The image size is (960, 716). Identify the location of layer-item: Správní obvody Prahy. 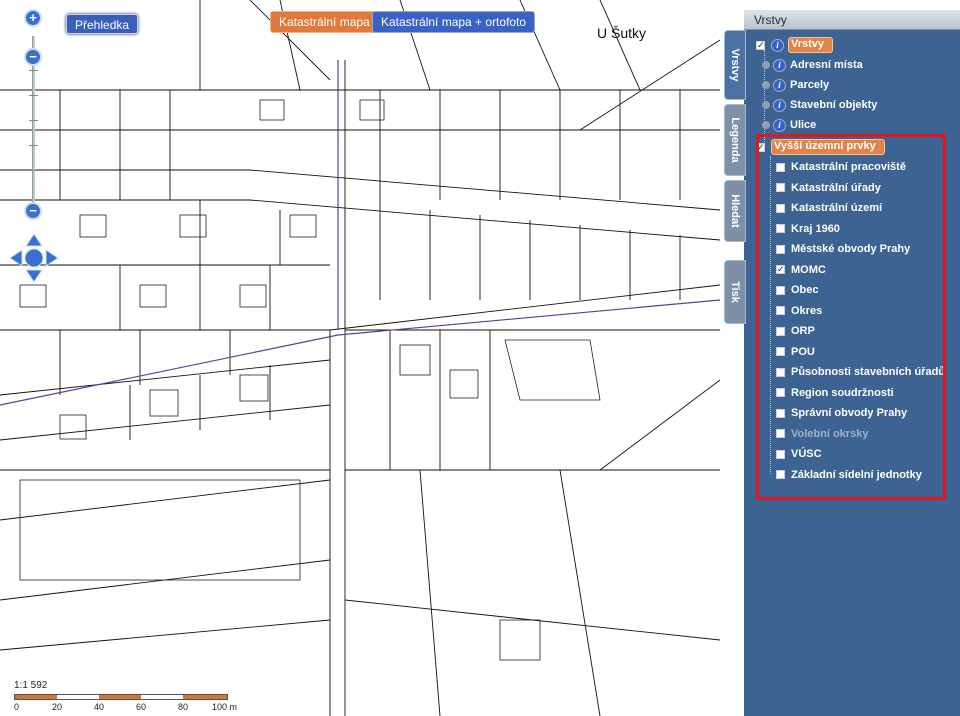
(841, 413).